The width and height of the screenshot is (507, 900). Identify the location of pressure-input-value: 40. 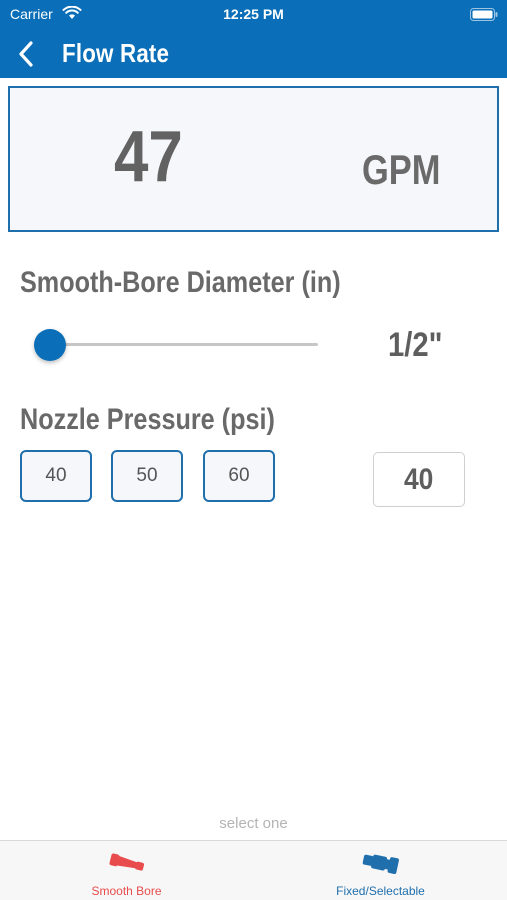
(419, 479).